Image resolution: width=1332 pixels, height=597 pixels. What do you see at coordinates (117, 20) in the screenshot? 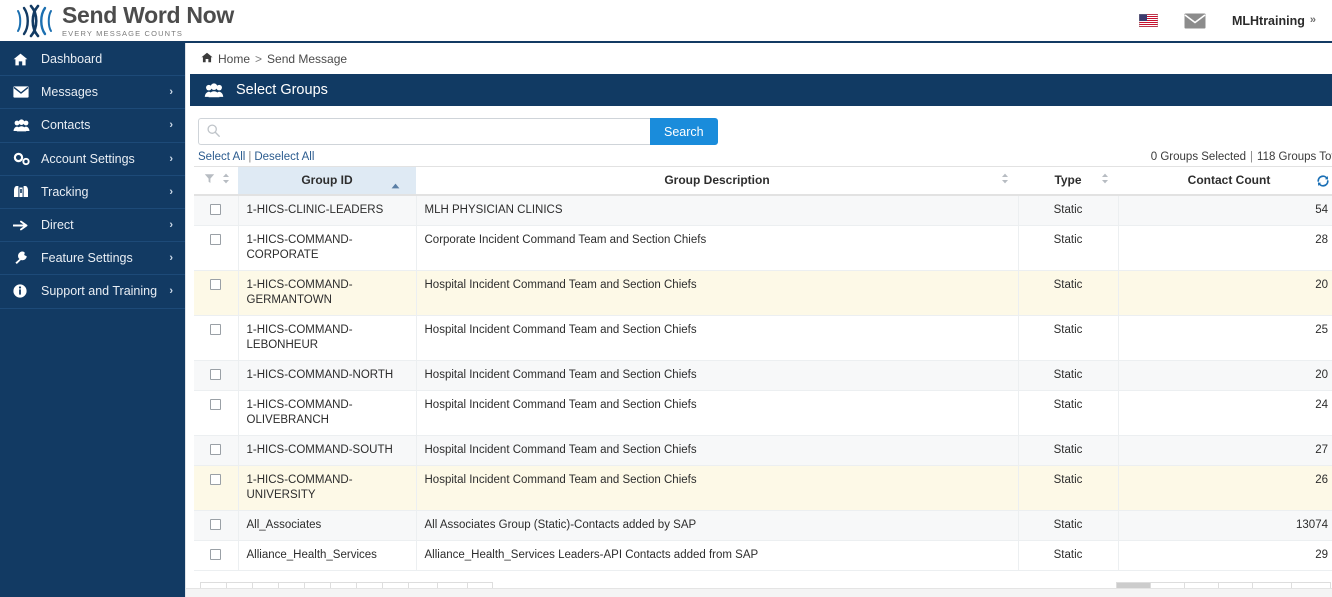
I see `brand-logo: Send Word Now EVERY MESSAGE COUNTS` at bounding box center [117, 20].